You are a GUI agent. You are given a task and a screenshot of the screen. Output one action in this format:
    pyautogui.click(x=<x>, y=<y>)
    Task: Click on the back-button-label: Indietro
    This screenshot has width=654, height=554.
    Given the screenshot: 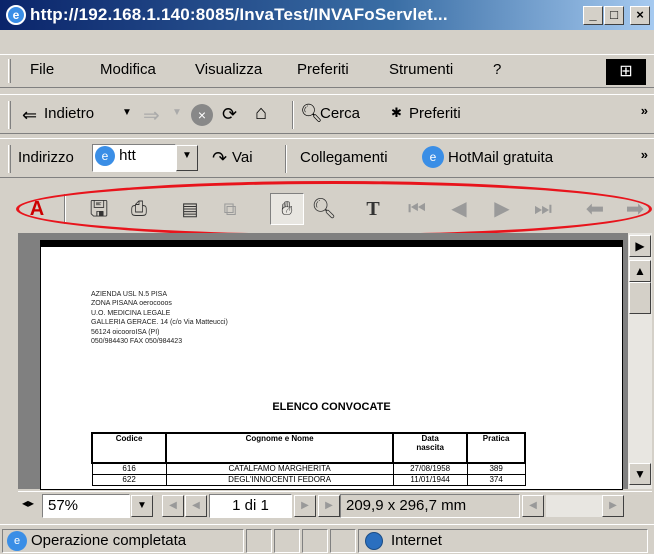 What is the action you would take?
    pyautogui.click(x=69, y=113)
    